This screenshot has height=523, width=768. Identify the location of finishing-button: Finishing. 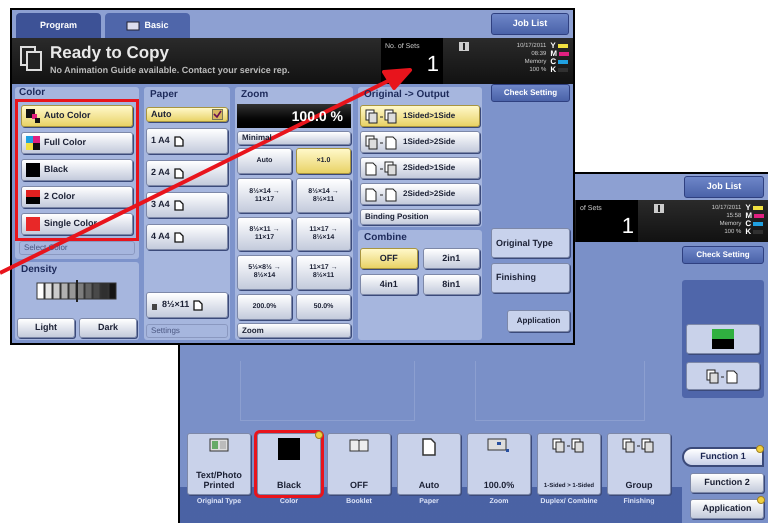
(530, 278).